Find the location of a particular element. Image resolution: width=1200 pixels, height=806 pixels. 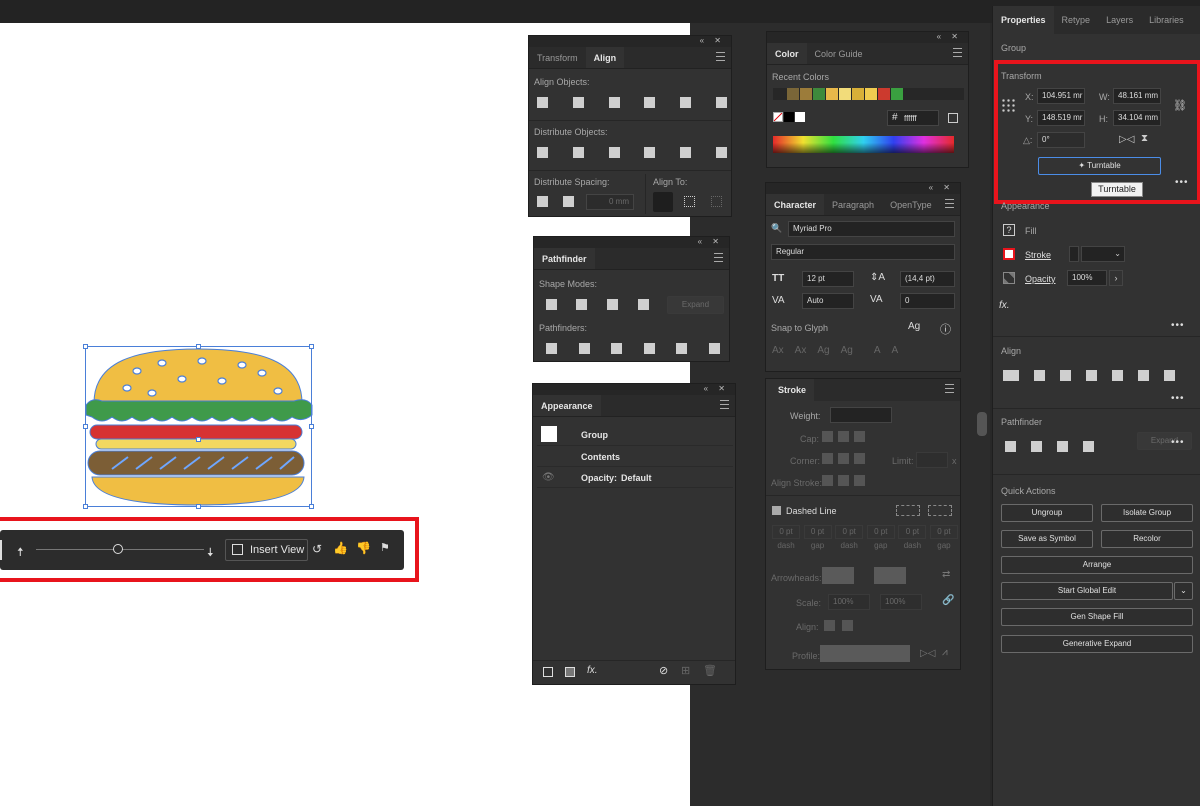

tab-align: Align is located at coordinates (605, 57).